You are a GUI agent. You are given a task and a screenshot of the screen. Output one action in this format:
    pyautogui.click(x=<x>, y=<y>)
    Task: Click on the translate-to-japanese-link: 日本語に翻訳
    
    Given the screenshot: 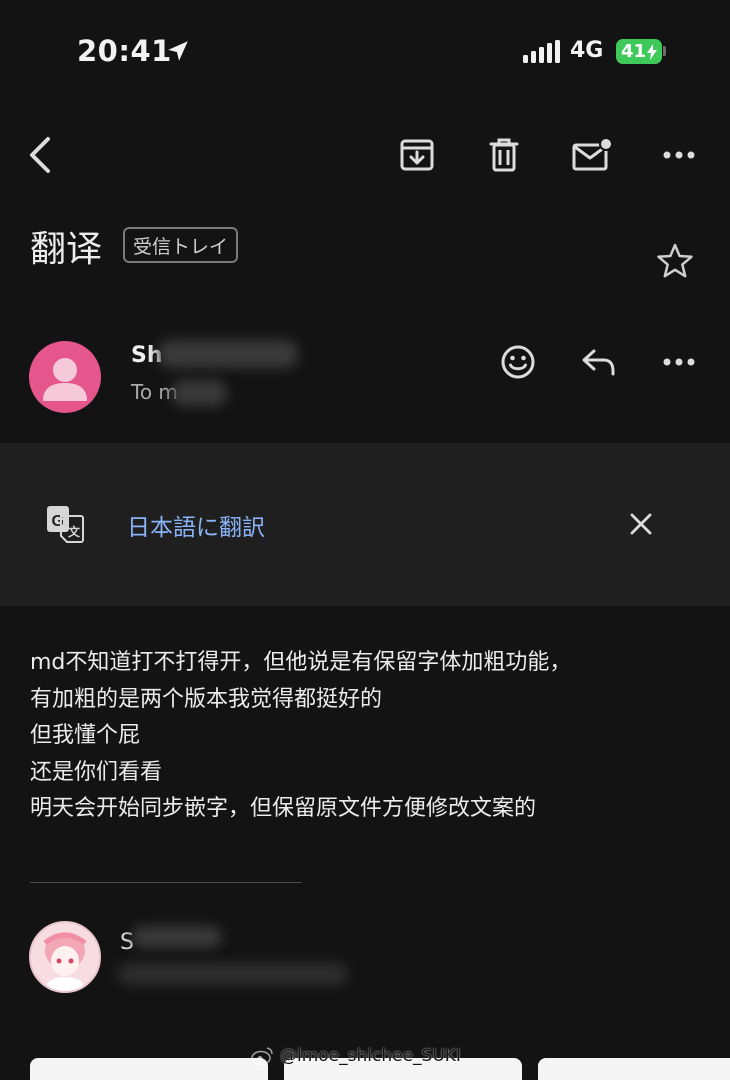 What is the action you would take?
    pyautogui.click(x=196, y=525)
    